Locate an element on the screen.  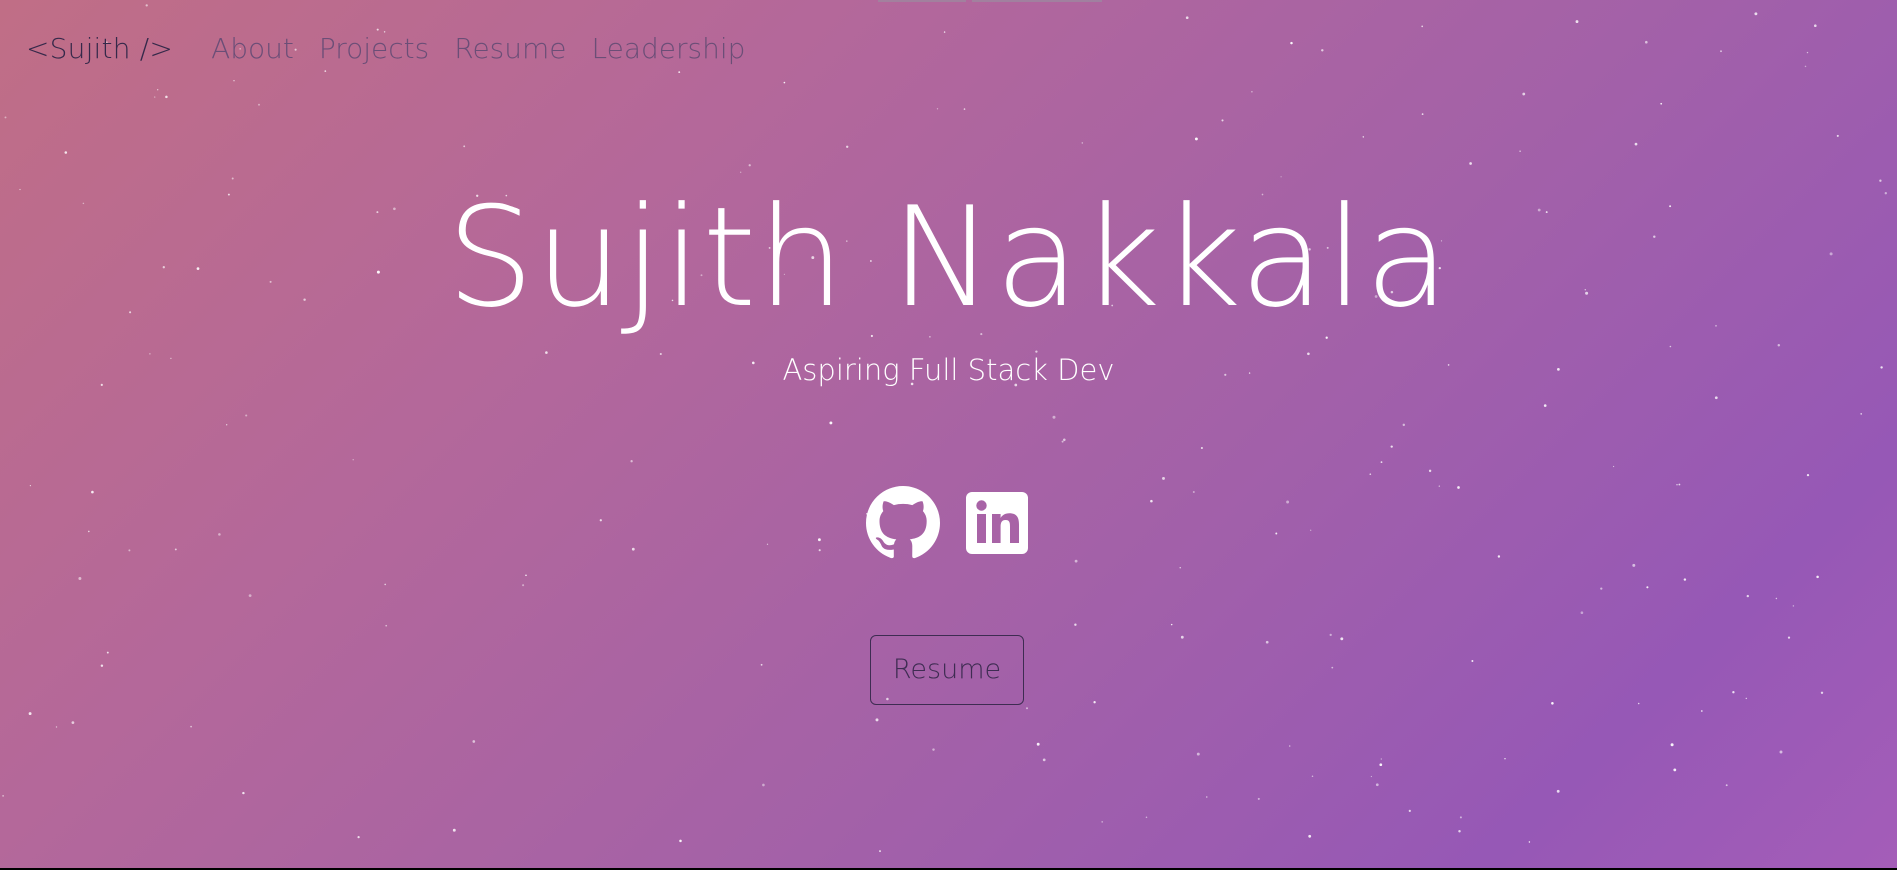
github-link is located at coordinates (903, 523).